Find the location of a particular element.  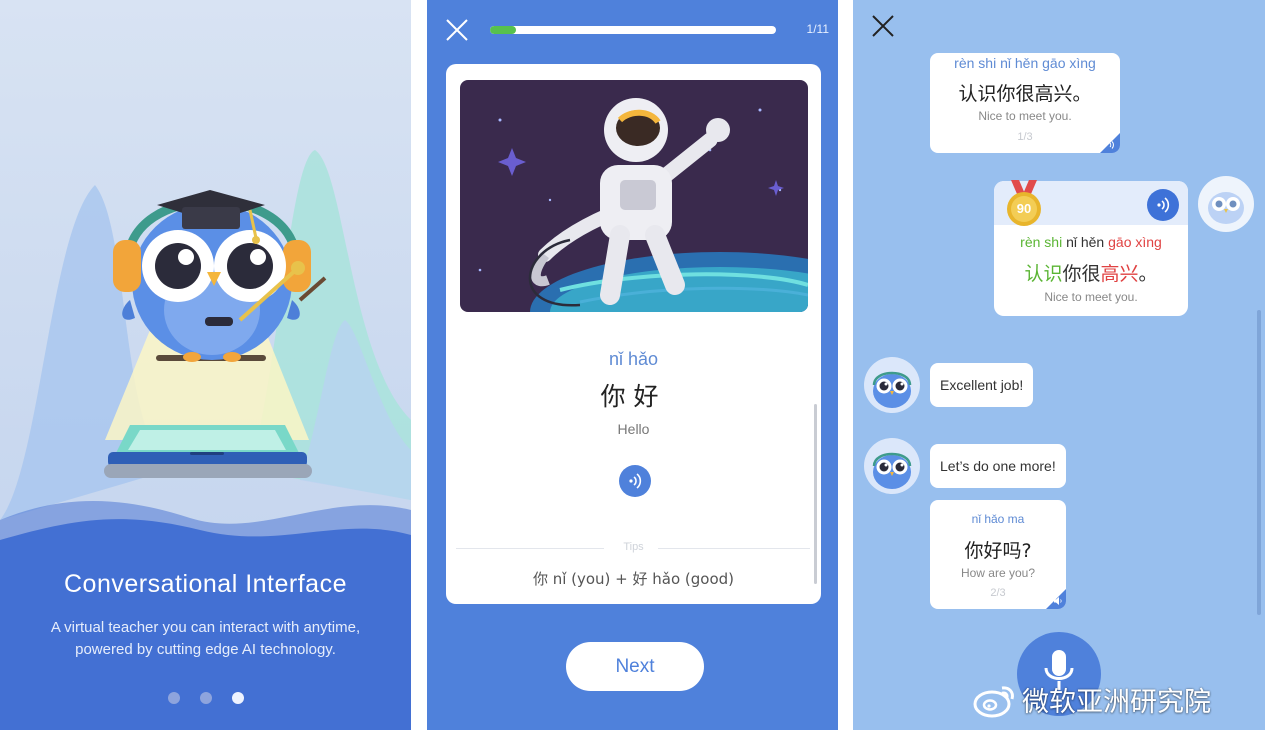

chat-scrollbar is located at coordinates (1259, 462).